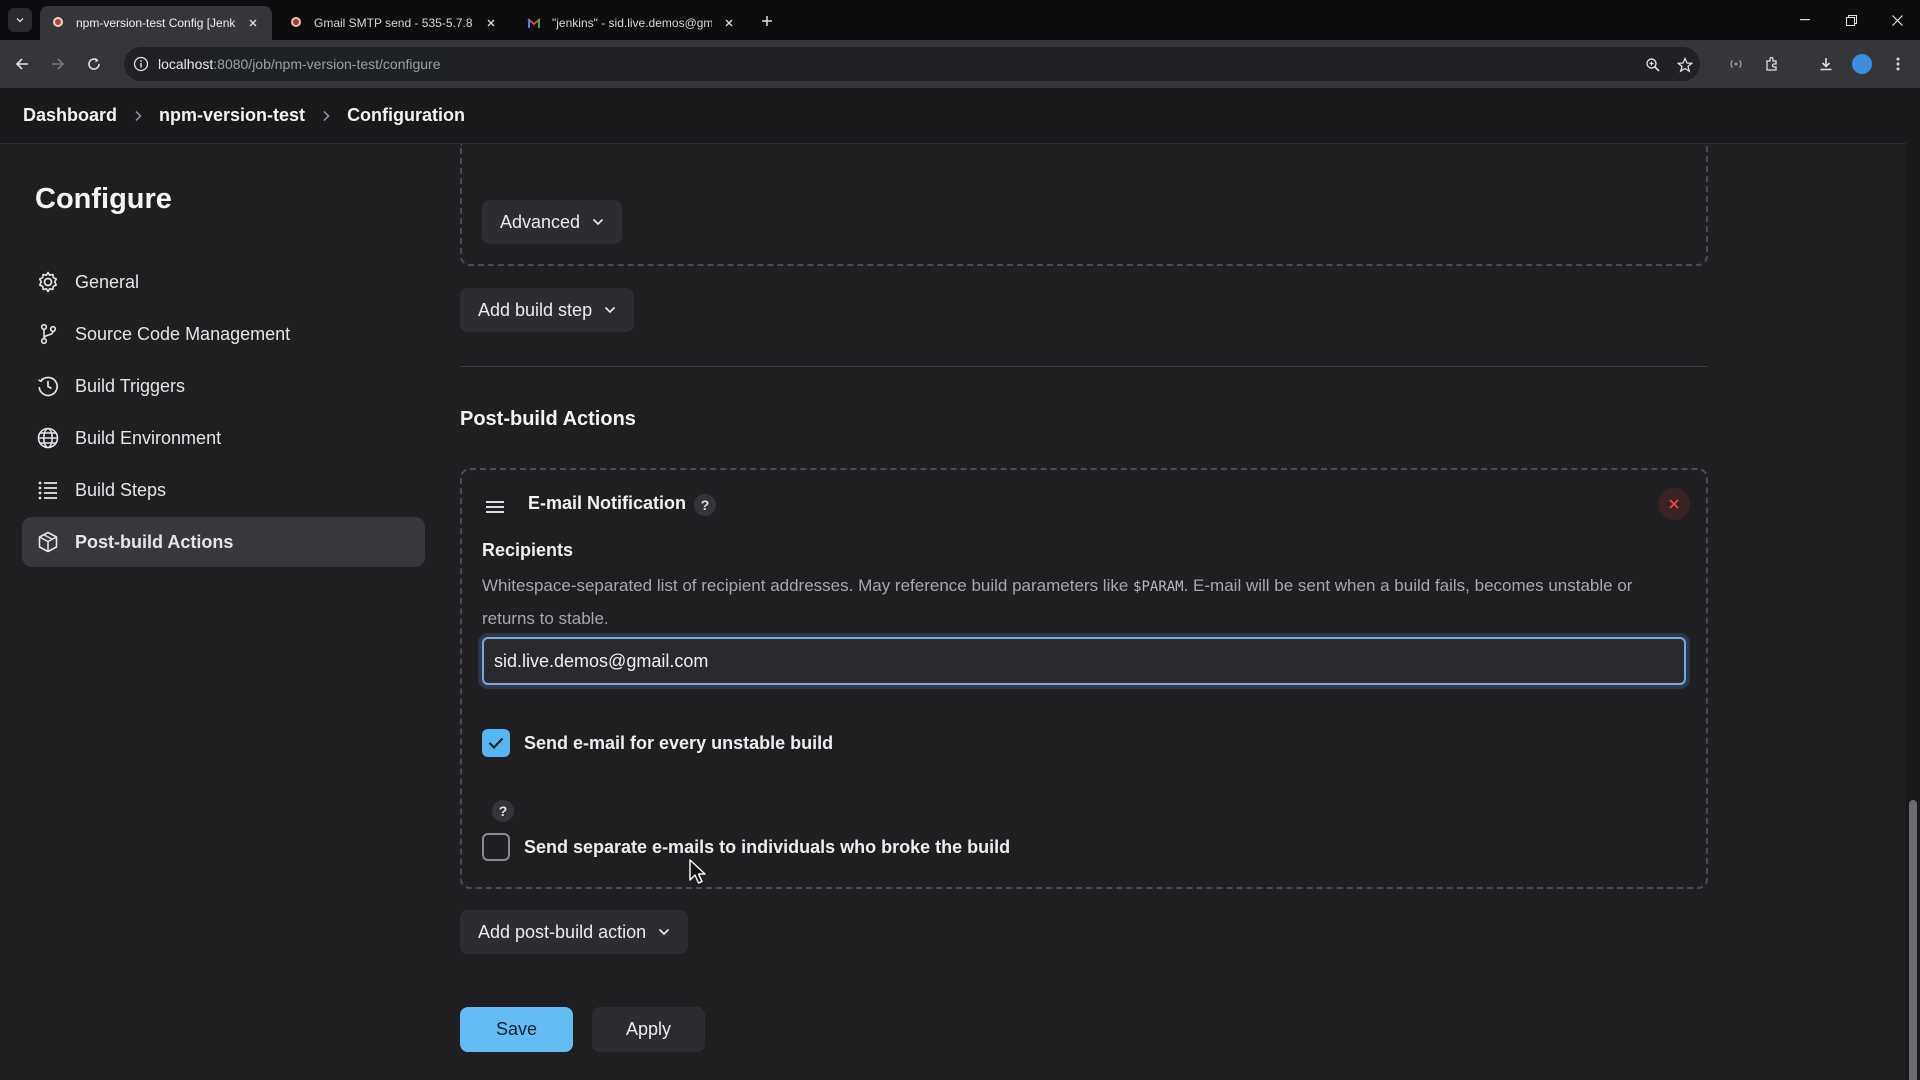 Image resolution: width=1920 pixels, height=1080 pixels. I want to click on restore-button, so click(1851, 20).